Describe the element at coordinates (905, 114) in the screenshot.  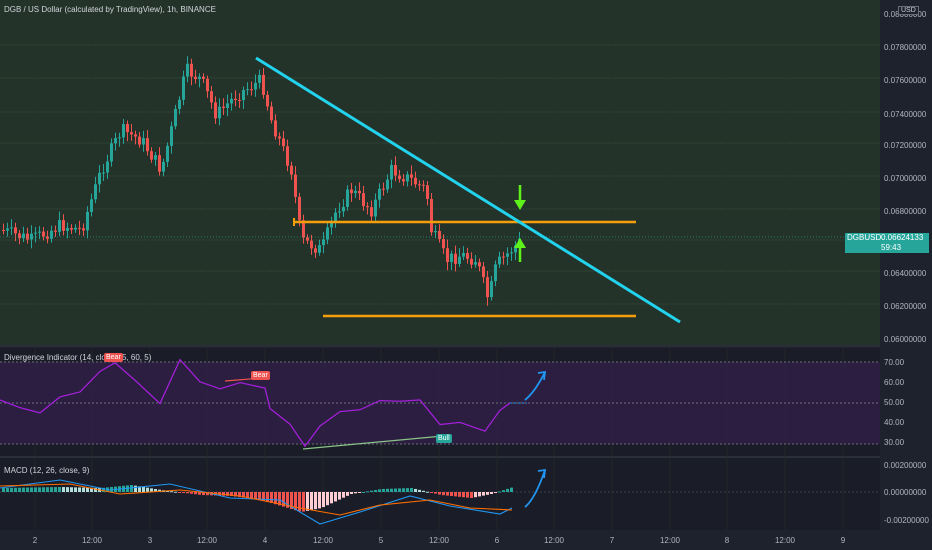
I see `price-tick: 0.07400000` at that location.